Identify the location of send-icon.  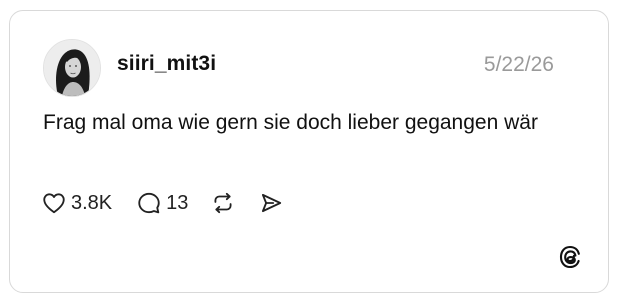
(272, 203).